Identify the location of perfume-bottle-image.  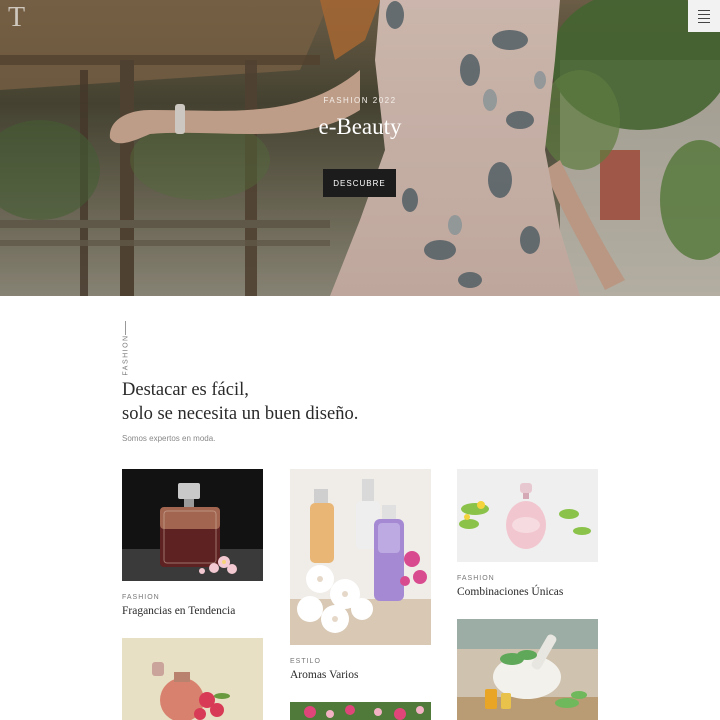
(527, 515).